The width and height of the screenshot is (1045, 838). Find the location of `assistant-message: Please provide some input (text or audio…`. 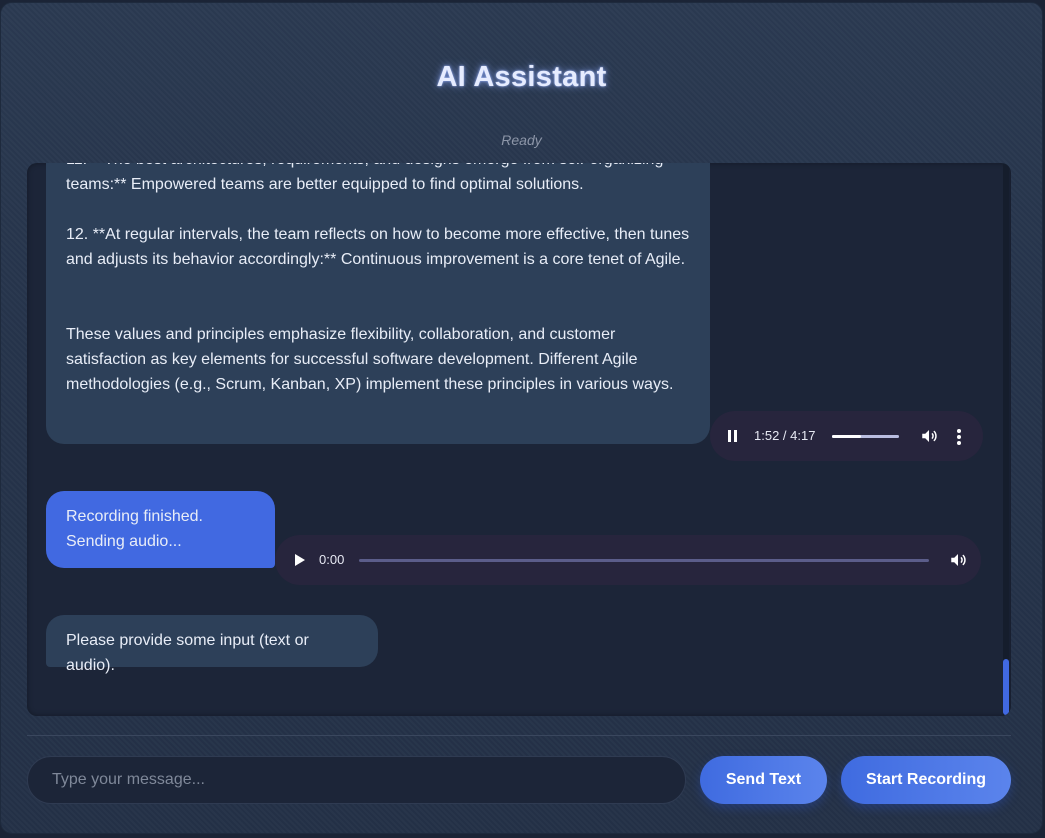

assistant-message: Please provide some input (text or audio… is located at coordinates (212, 644).